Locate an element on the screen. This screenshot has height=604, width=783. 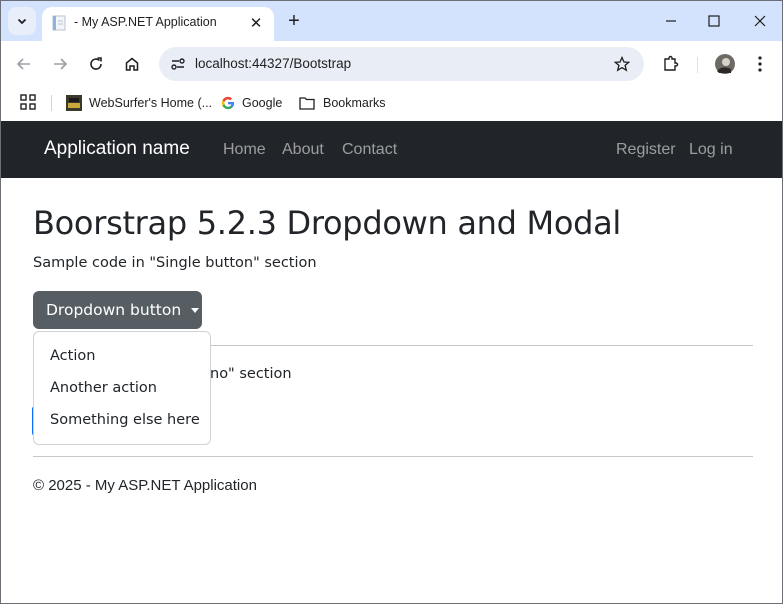
menu-kebab-icon is located at coordinates (760, 64).